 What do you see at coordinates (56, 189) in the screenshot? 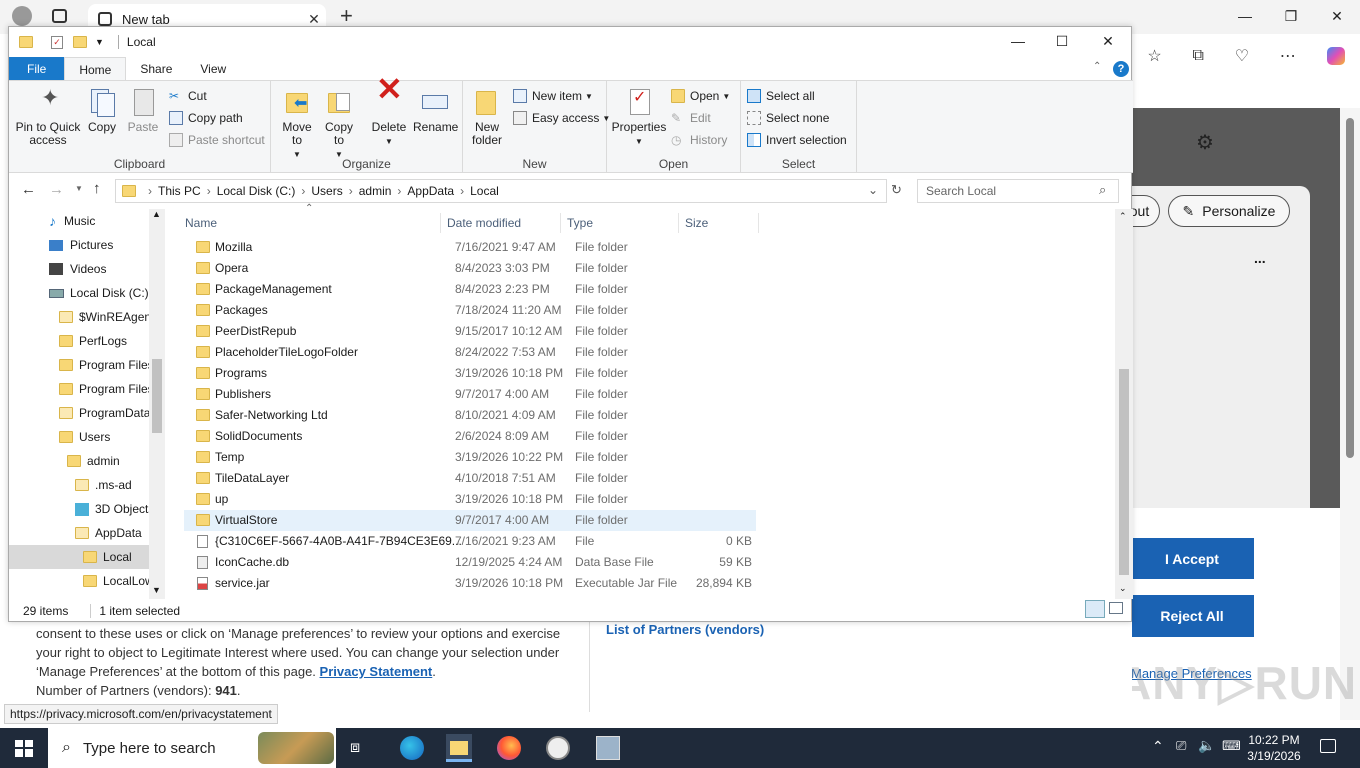
I see `forward-icon: →` at bounding box center [56, 189].